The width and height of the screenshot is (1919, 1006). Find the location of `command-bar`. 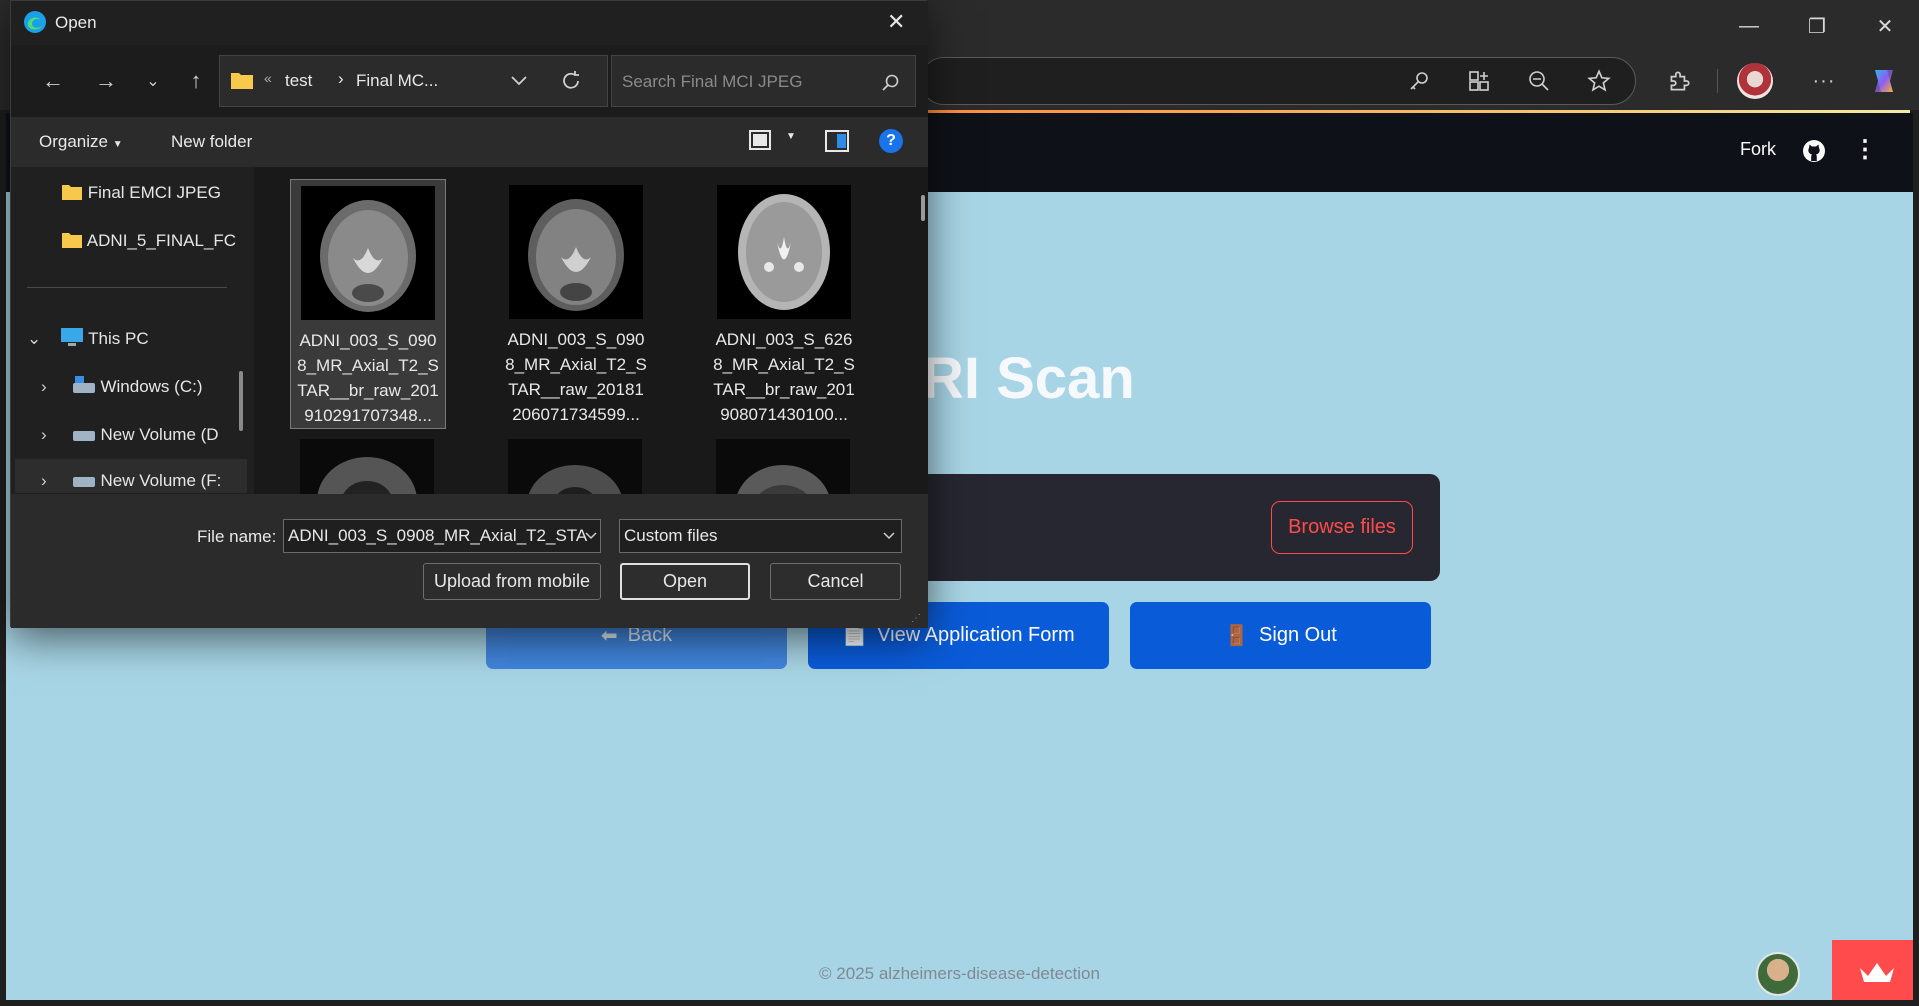

command-bar is located at coordinates (469, 142).